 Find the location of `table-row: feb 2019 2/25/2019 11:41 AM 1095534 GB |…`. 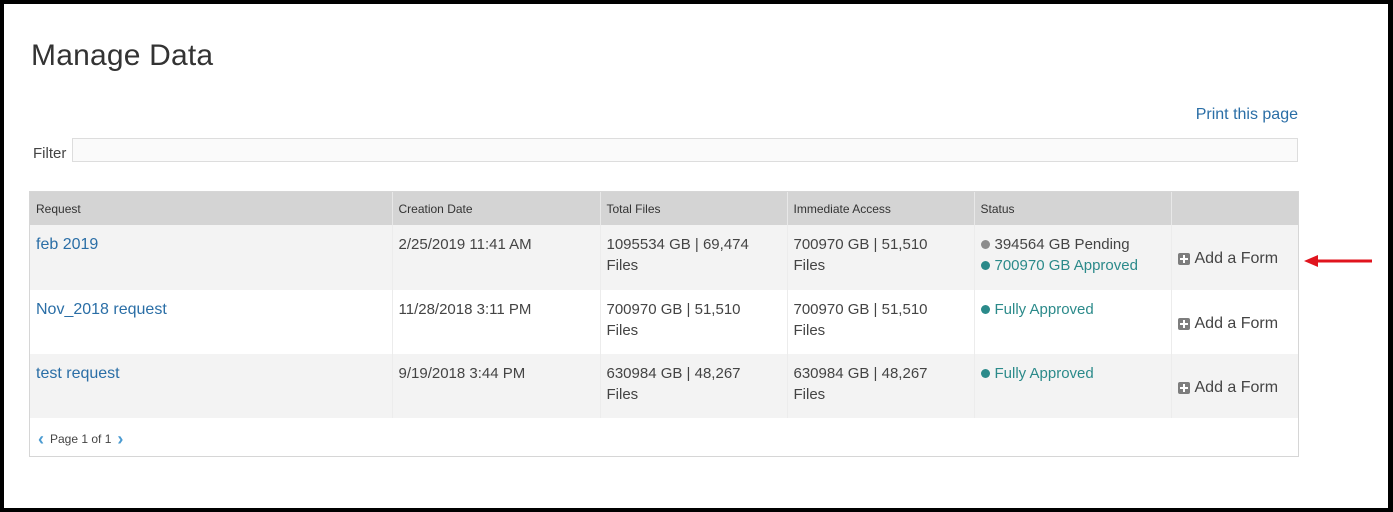

table-row: feb 2019 2/25/2019 11:41 AM 1095534 GB |… is located at coordinates (664, 257).